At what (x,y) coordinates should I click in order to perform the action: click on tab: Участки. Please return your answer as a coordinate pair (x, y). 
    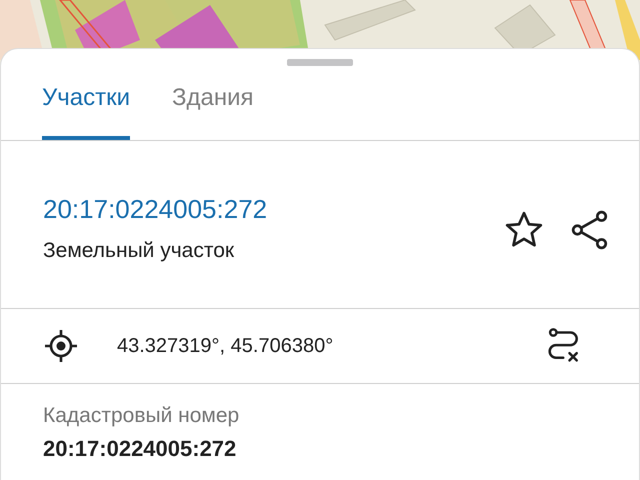
    Looking at the image, I should click on (86, 107).